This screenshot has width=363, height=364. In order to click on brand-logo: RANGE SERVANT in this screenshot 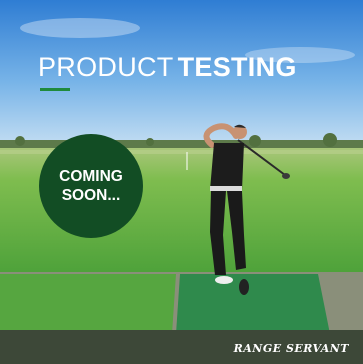, I will do `click(291, 348)`.